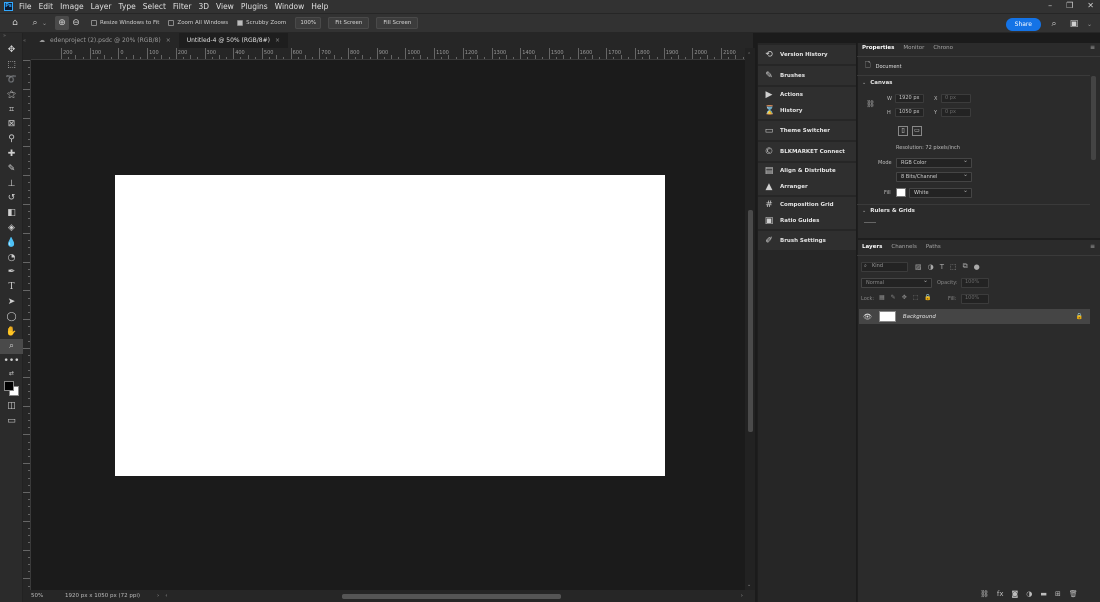 The width and height of the screenshot is (1100, 602). What do you see at coordinates (1069, 5) in the screenshot?
I see `restore-icon: ❐` at bounding box center [1069, 5].